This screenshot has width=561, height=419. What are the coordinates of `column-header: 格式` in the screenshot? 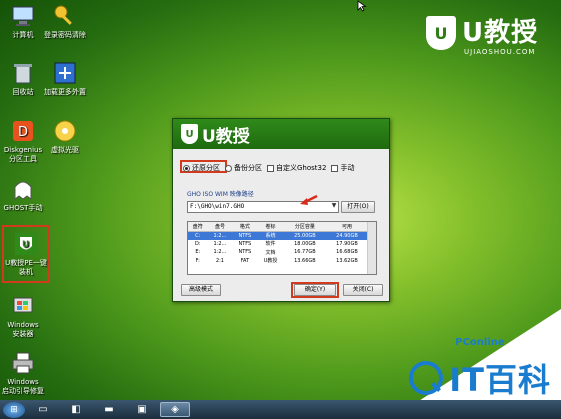 It's located at (245, 227).